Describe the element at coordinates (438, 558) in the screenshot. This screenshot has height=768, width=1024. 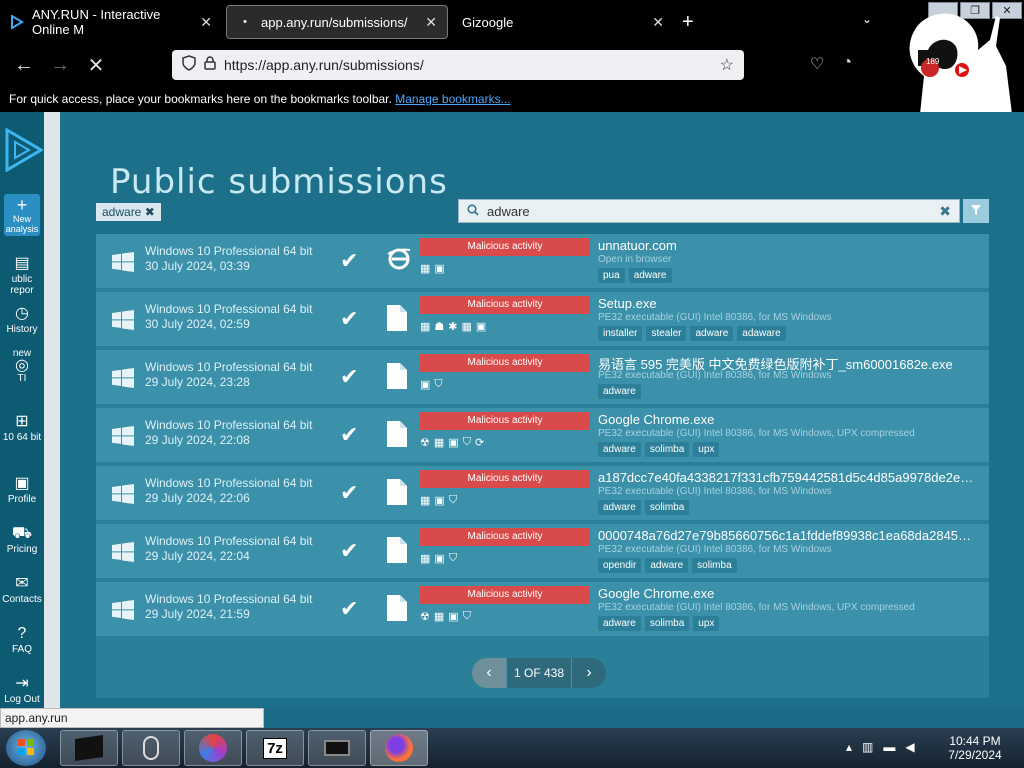
I see `indicator-icons: ▦ ▣ ⛉` at that location.